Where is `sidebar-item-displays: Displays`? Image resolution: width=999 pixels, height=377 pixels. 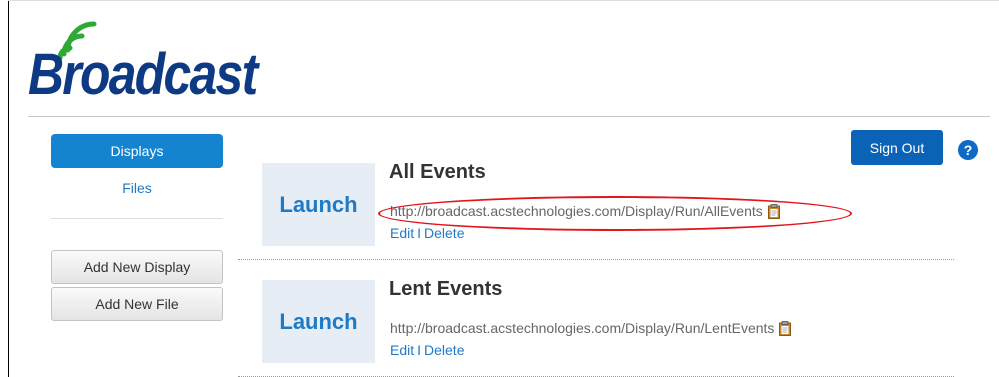 sidebar-item-displays: Displays is located at coordinates (137, 151).